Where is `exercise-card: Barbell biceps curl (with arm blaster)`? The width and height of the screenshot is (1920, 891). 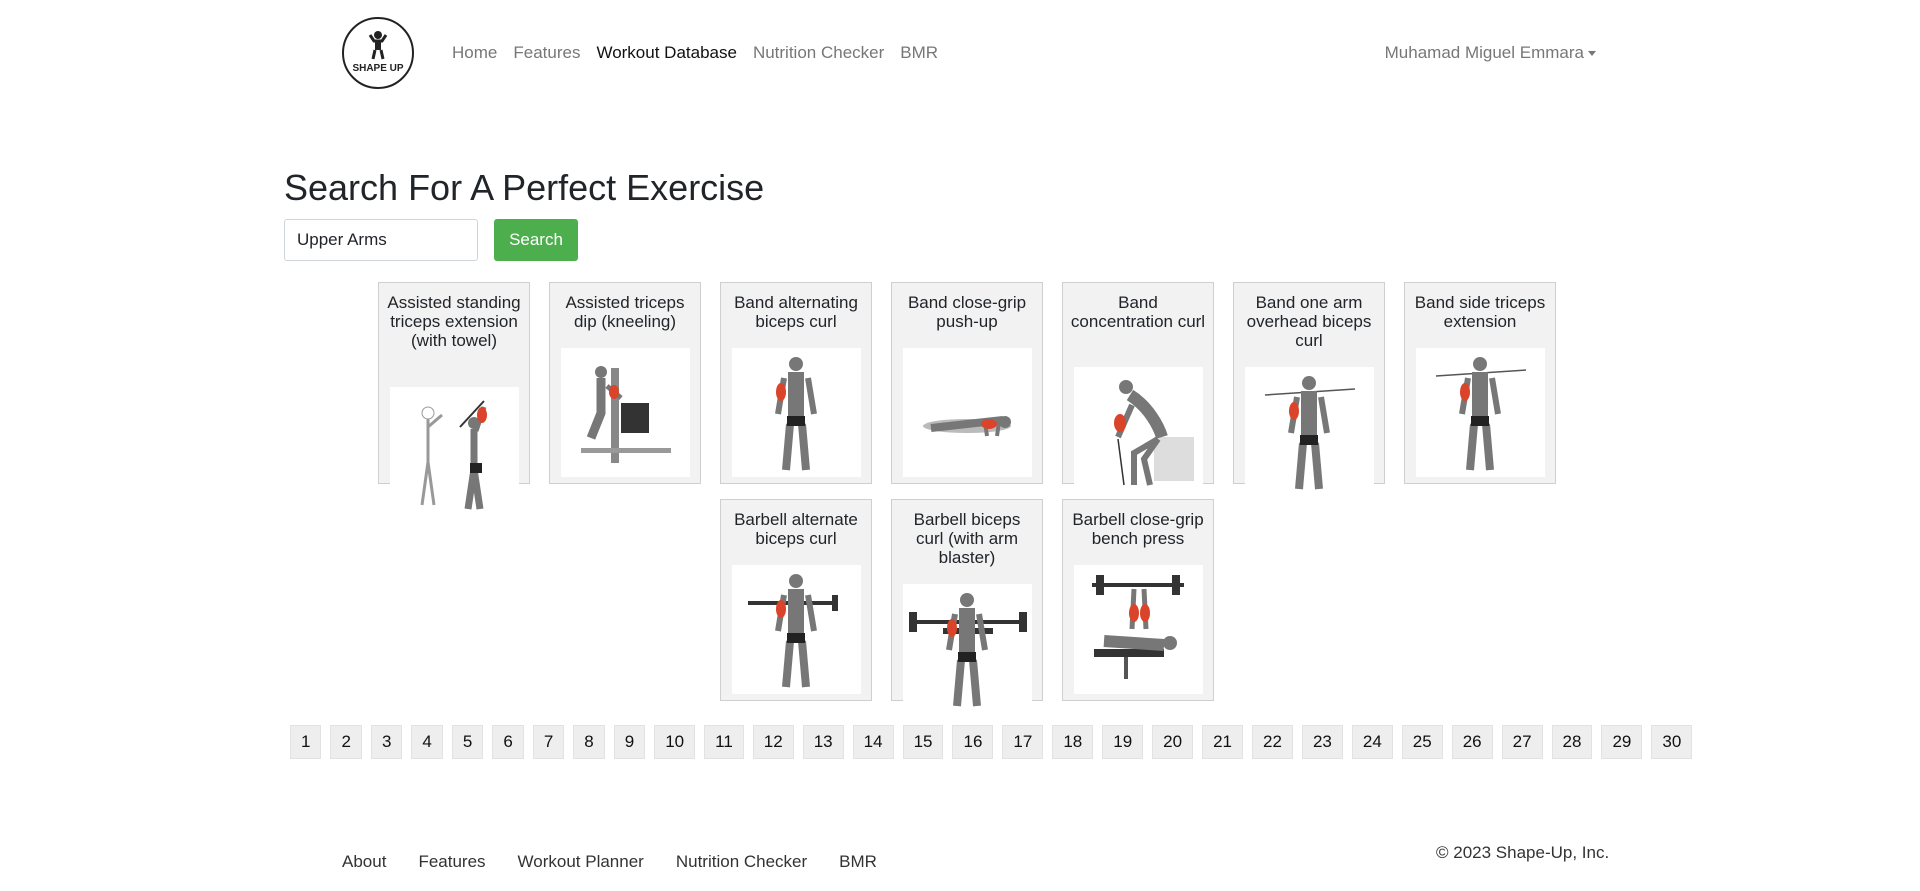
exercise-card: Barbell biceps curl (with arm blaster) is located at coordinates (967, 606).